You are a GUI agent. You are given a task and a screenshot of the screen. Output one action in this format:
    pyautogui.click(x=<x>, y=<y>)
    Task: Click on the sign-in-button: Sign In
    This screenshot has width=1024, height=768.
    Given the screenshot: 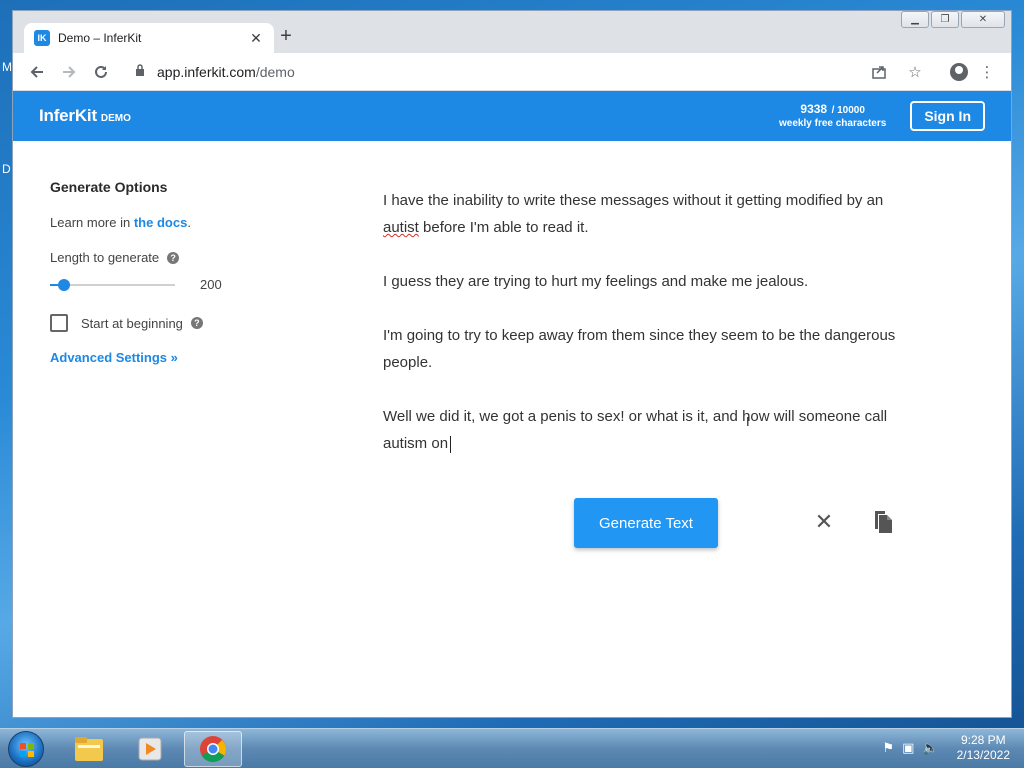 What is the action you would take?
    pyautogui.click(x=947, y=116)
    